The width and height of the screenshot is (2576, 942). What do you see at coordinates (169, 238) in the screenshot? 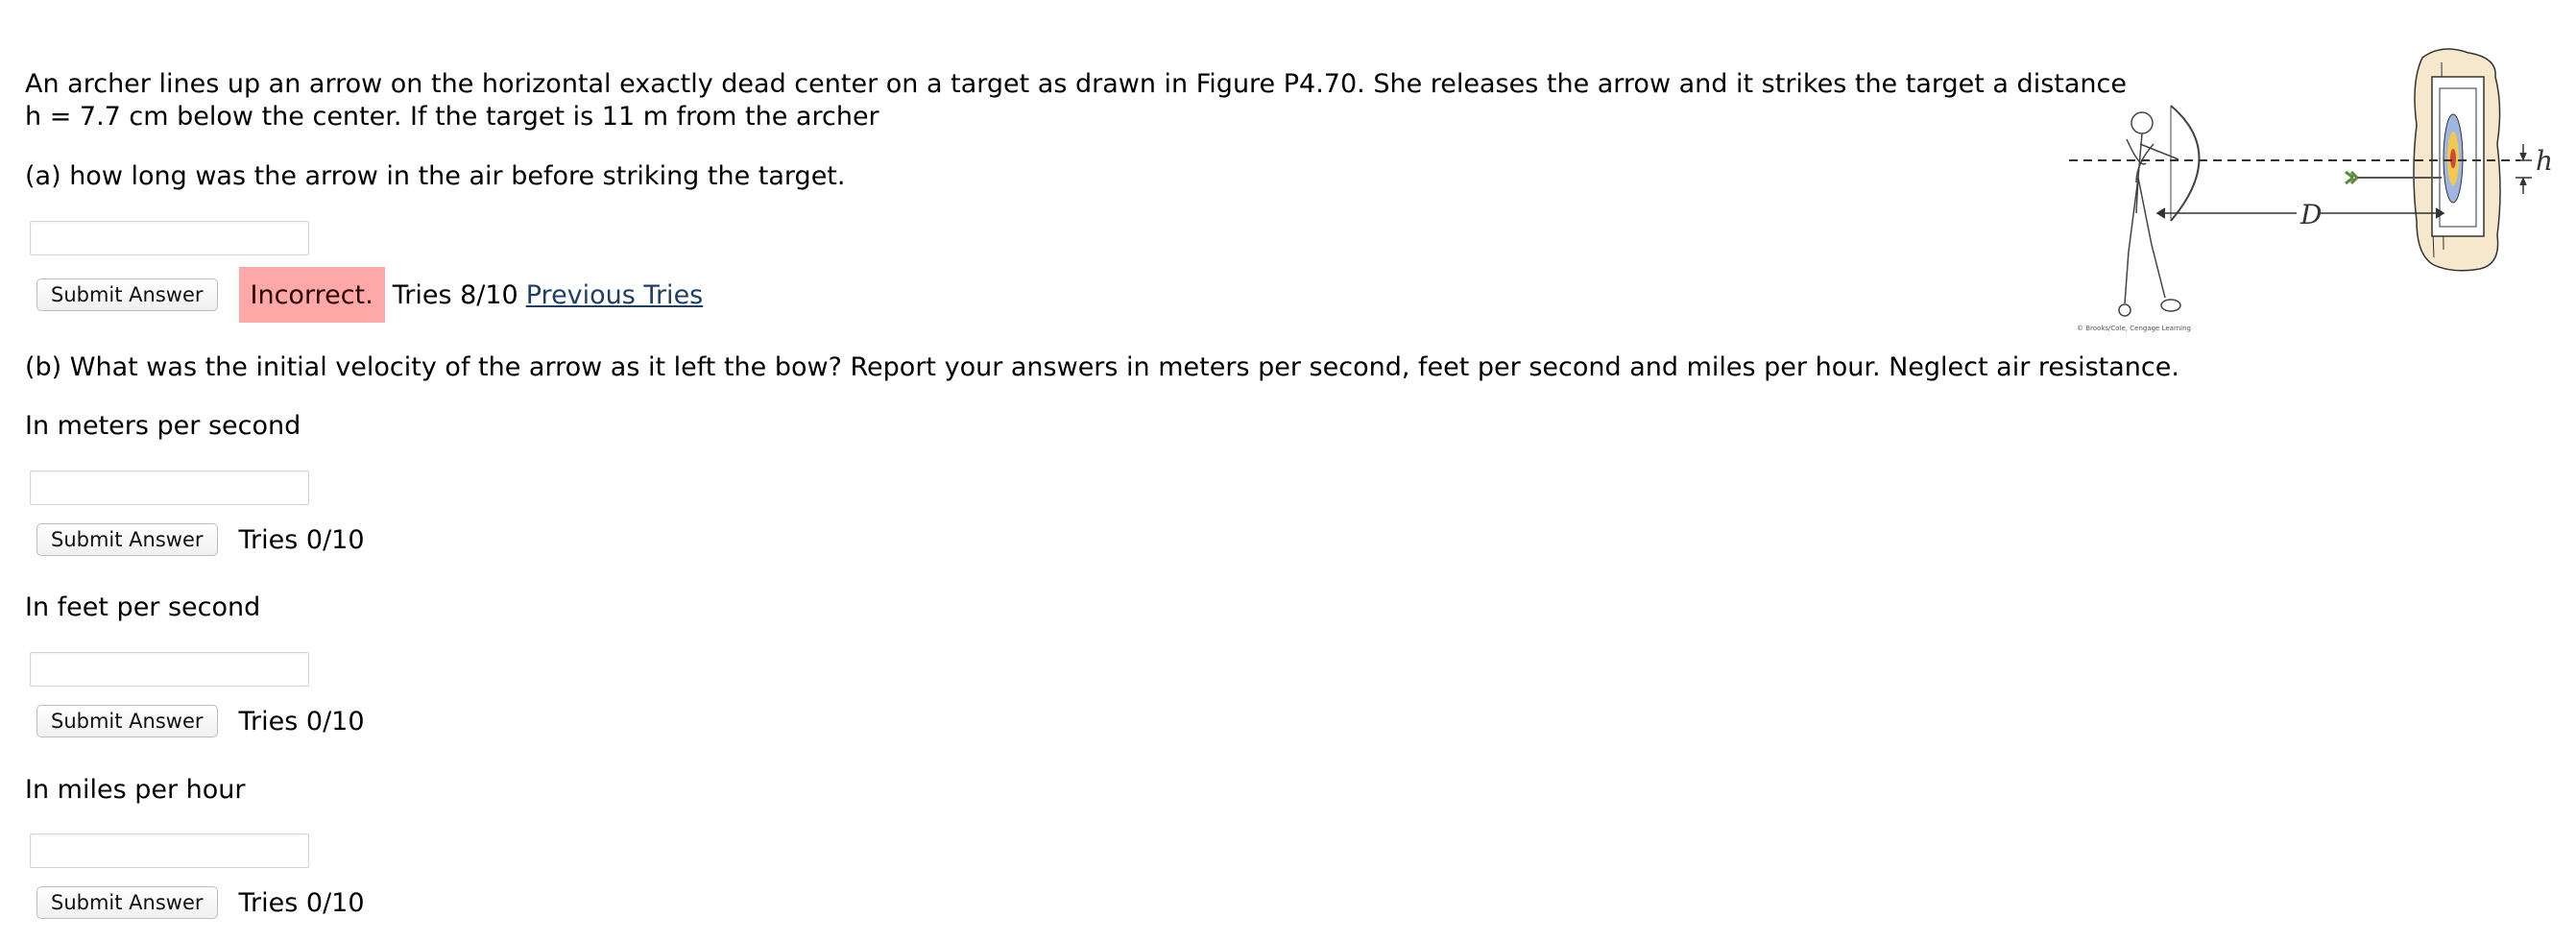
I see `part-a-answer-input` at bounding box center [169, 238].